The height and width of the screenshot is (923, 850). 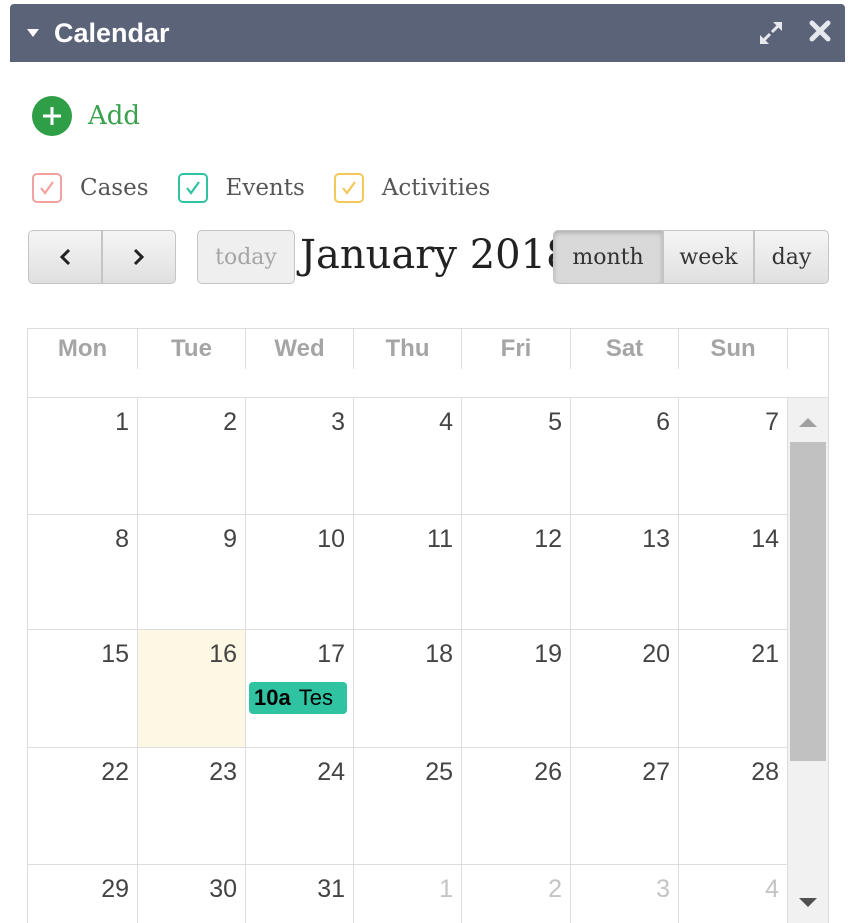 What do you see at coordinates (733, 688) in the screenshot?
I see `day-cell: 21` at bounding box center [733, 688].